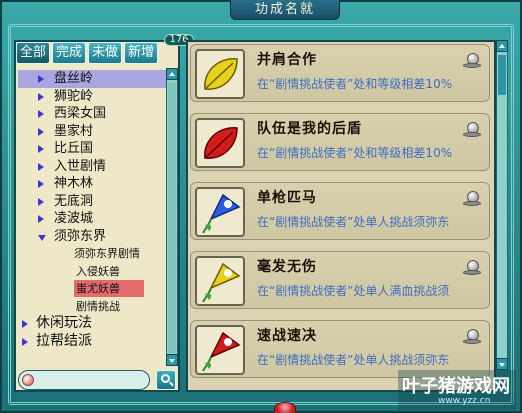 This screenshot has height=413, width=522. What do you see at coordinates (166, 380) in the screenshot?
I see `search-button` at bounding box center [166, 380].